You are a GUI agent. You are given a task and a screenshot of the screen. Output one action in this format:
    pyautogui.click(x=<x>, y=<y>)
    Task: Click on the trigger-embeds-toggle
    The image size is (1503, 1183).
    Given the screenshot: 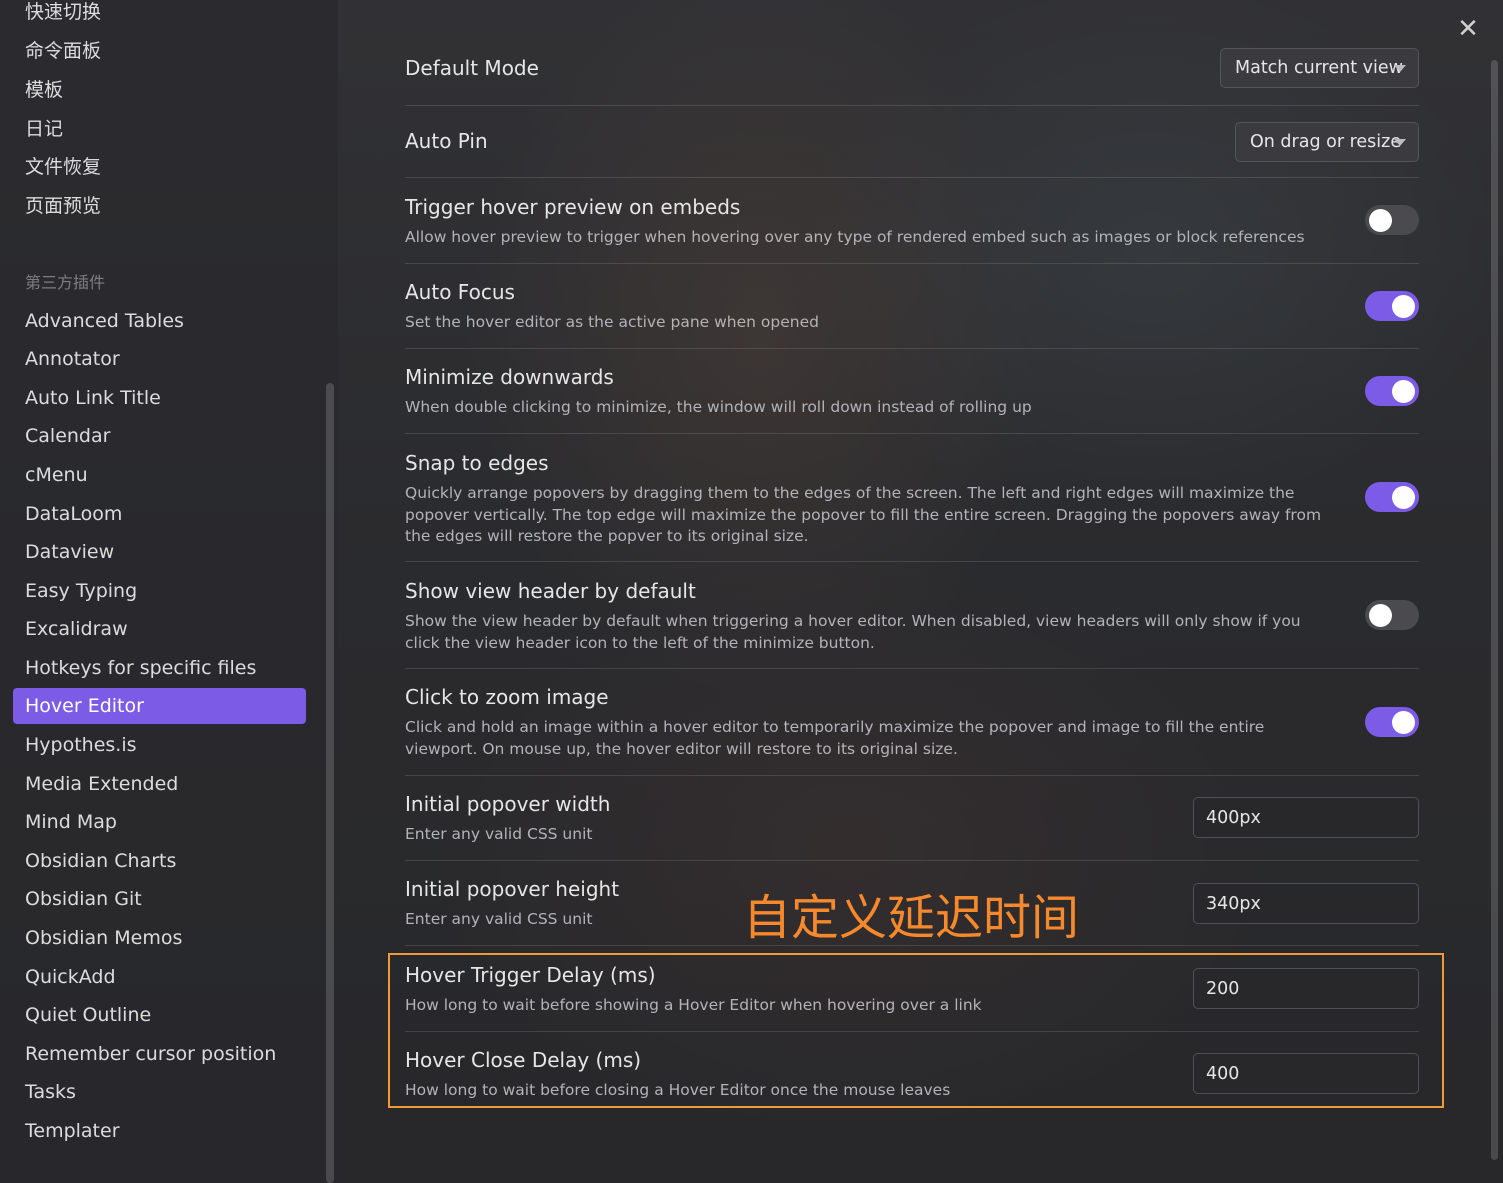 What is the action you would take?
    pyautogui.click(x=1392, y=220)
    